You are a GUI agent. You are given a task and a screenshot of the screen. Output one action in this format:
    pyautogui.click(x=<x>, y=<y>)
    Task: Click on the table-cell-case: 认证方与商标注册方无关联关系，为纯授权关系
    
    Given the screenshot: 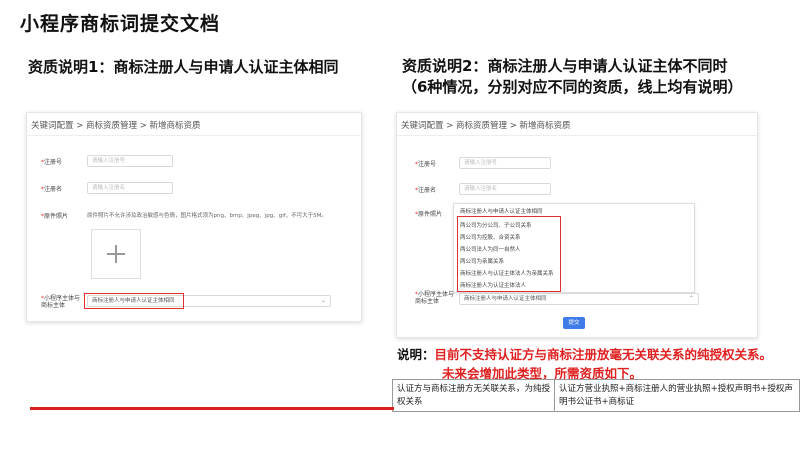 What is the action you would take?
    pyautogui.click(x=474, y=395)
    